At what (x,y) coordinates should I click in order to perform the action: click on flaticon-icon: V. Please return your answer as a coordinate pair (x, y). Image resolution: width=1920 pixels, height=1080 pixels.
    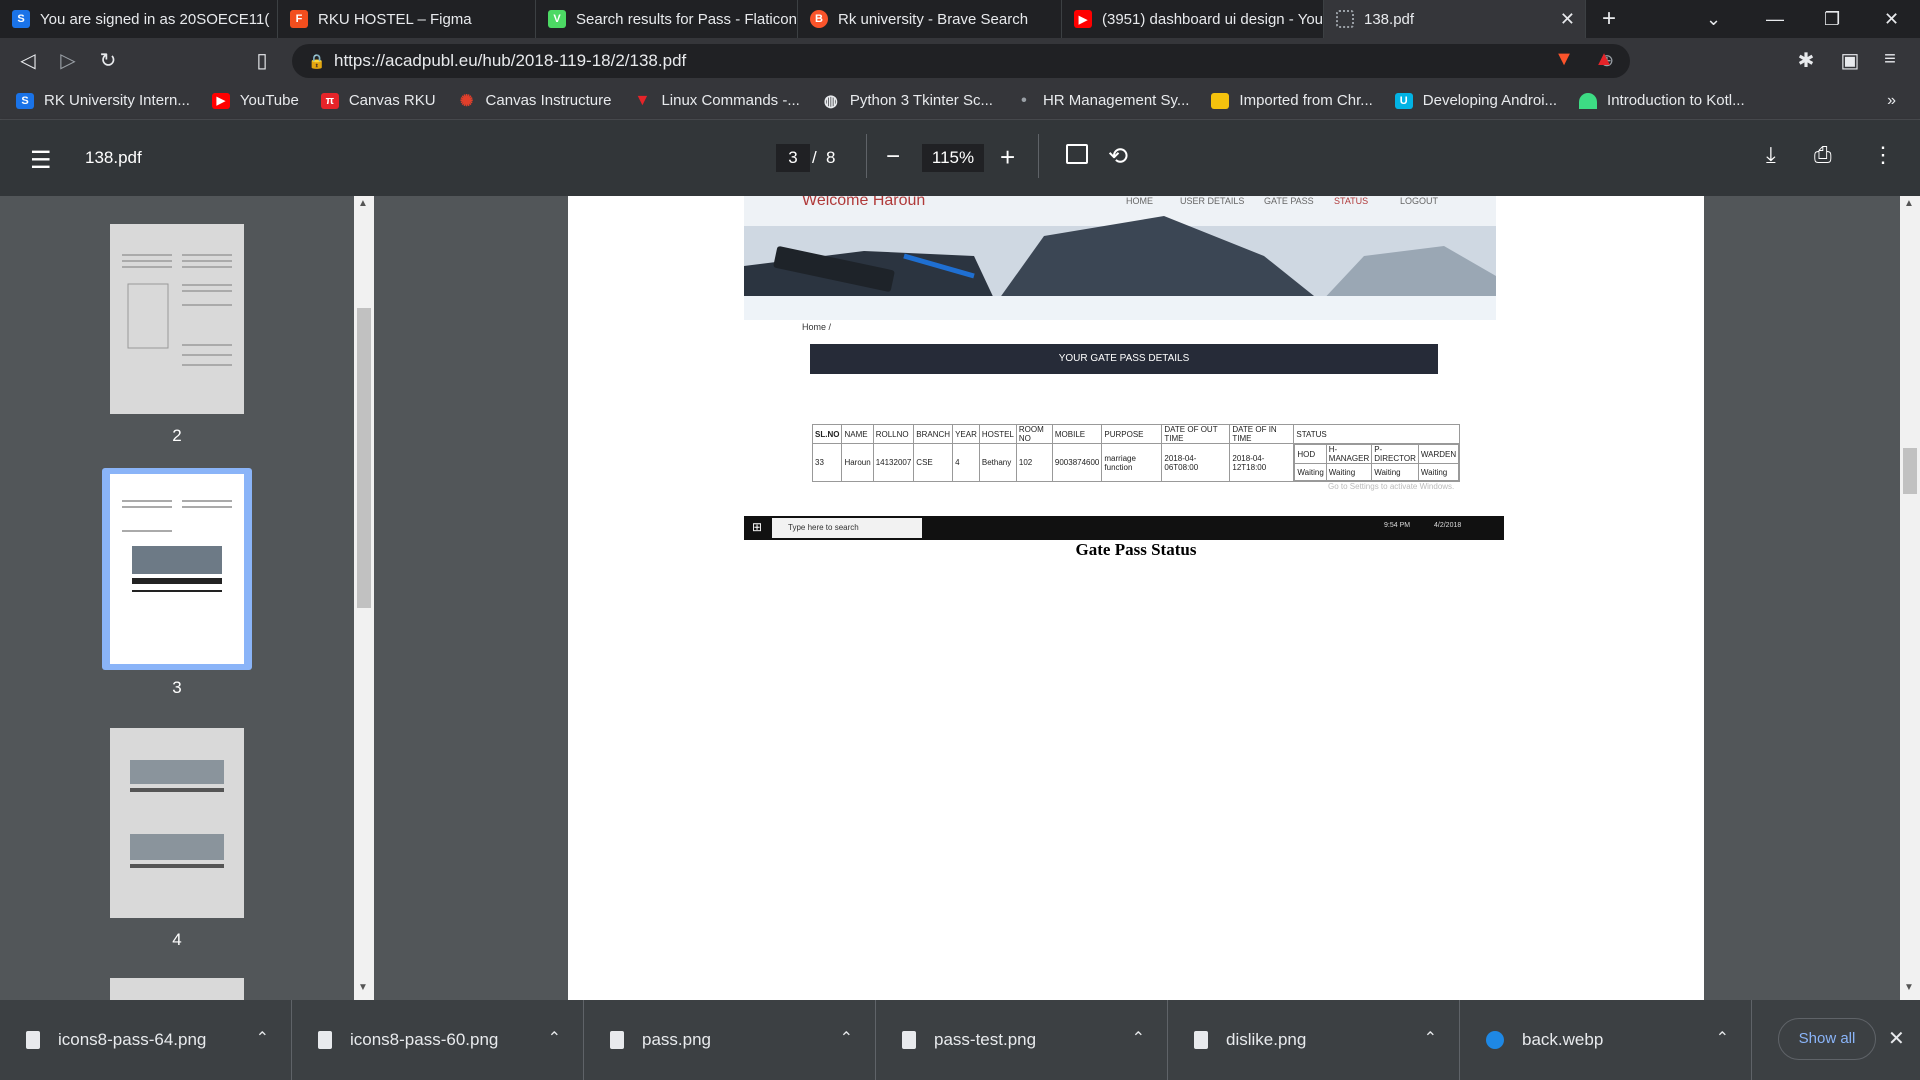
    Looking at the image, I should click on (557, 19).